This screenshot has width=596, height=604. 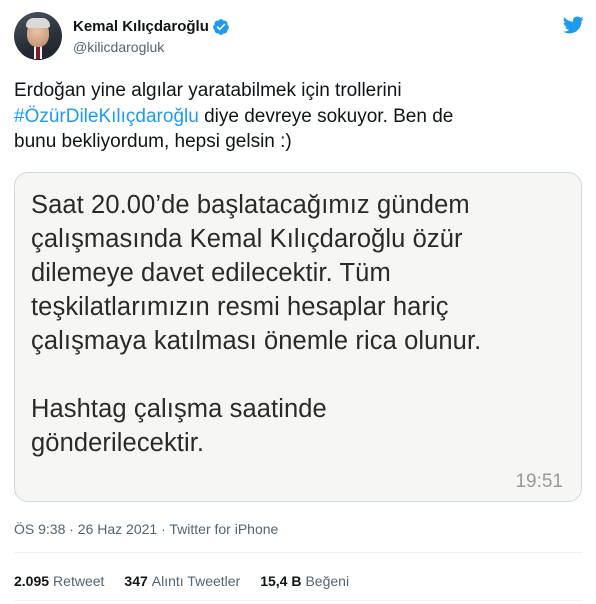 I want to click on retweets-stat: 2.095 Retweet, so click(x=59, y=581).